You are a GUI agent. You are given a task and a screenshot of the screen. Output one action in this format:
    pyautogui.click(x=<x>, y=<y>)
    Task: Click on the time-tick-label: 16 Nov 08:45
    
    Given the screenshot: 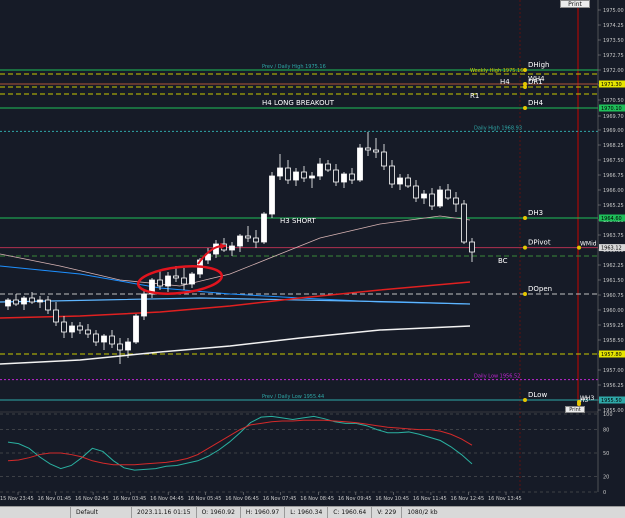 What is the action you would take?
    pyautogui.click(x=317, y=499)
    